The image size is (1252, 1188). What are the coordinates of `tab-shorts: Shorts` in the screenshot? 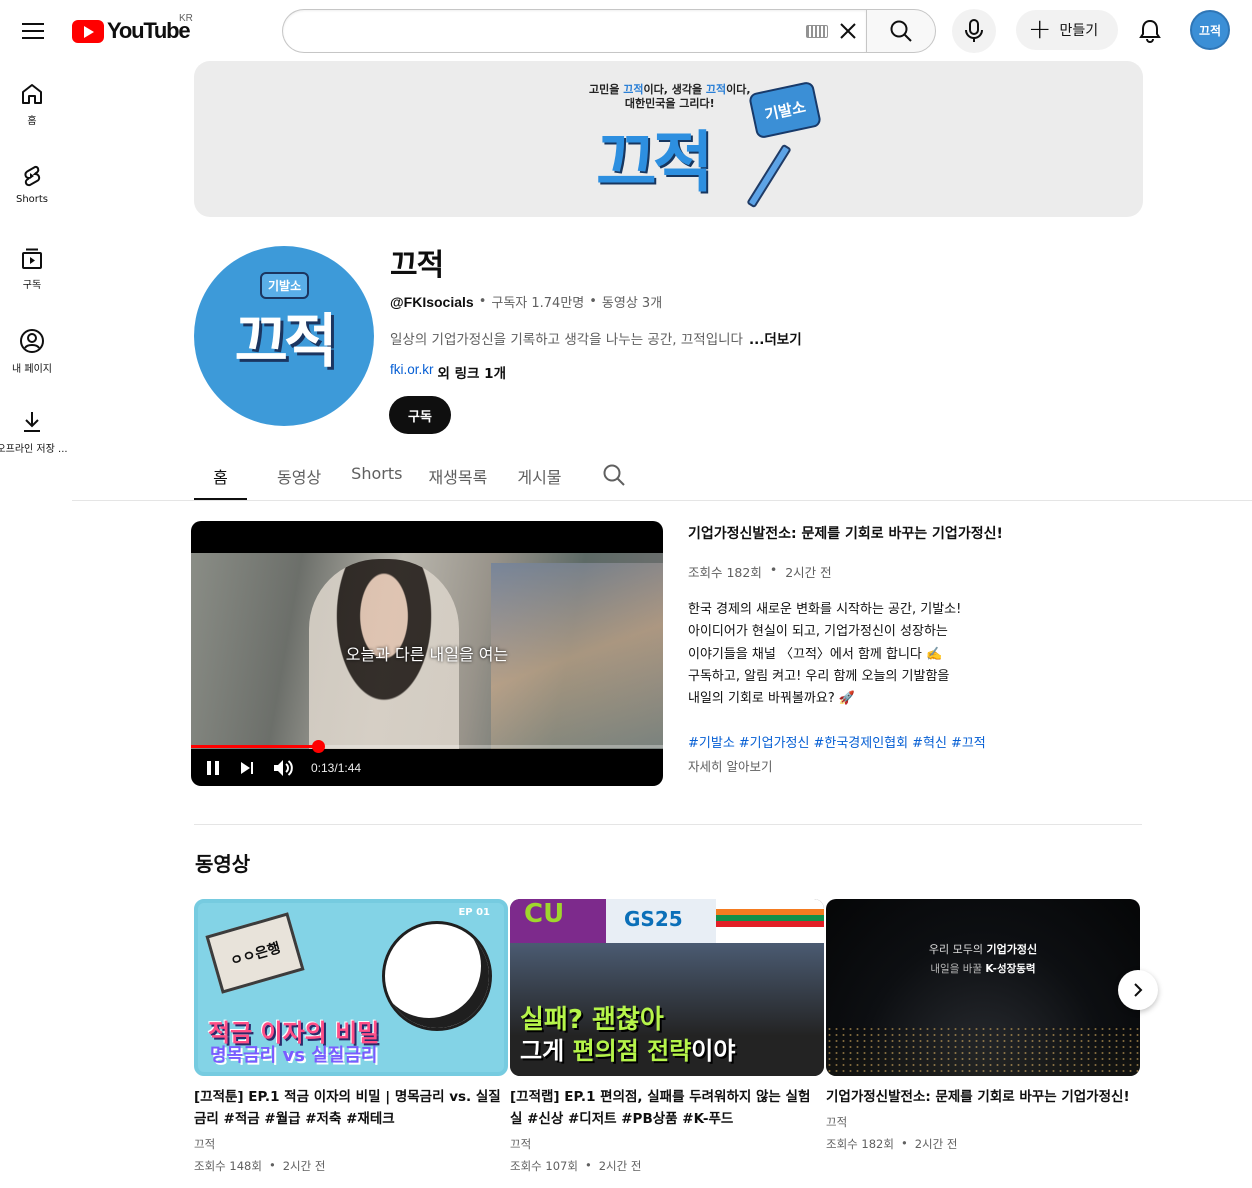 It's located at (376, 478).